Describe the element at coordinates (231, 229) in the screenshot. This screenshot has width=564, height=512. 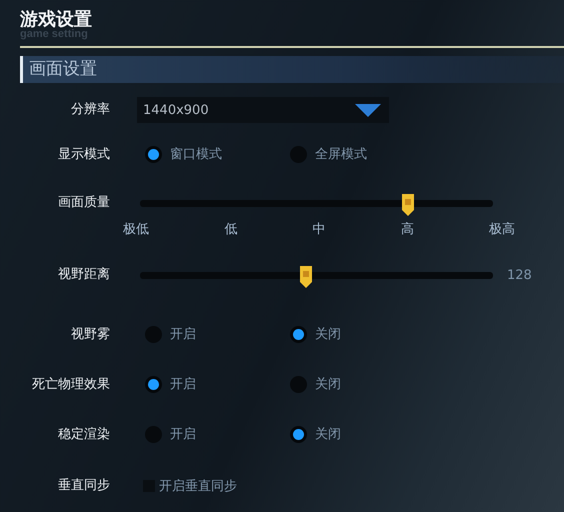
I see `tick-label: 低` at that location.